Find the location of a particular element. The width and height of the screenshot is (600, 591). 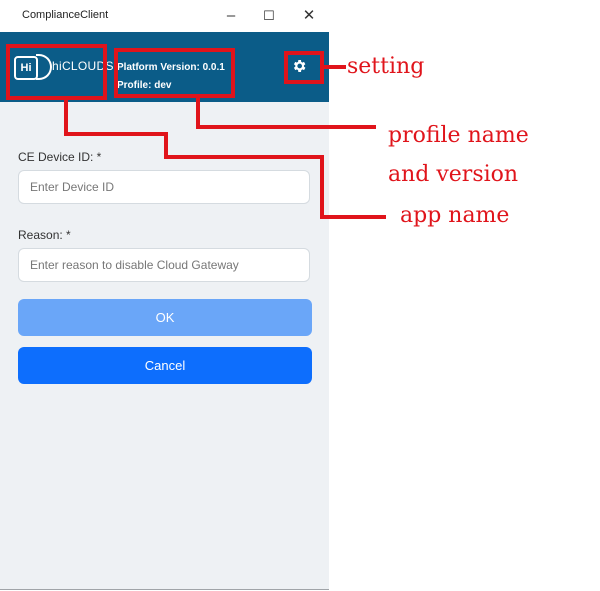

window-title: ComplianceClient is located at coordinates (65, 15).